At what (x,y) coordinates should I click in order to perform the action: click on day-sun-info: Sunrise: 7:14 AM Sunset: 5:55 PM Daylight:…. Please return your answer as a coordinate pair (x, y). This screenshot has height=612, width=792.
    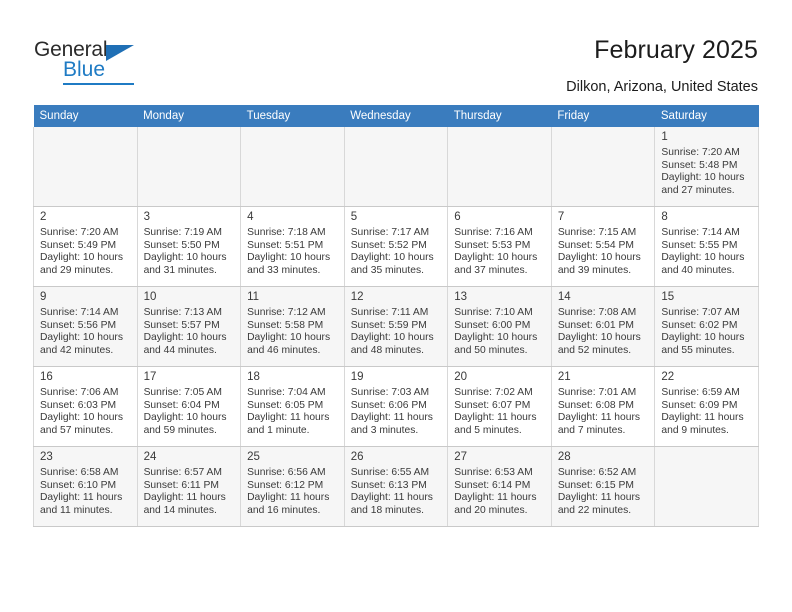
    Looking at the image, I should click on (706, 251).